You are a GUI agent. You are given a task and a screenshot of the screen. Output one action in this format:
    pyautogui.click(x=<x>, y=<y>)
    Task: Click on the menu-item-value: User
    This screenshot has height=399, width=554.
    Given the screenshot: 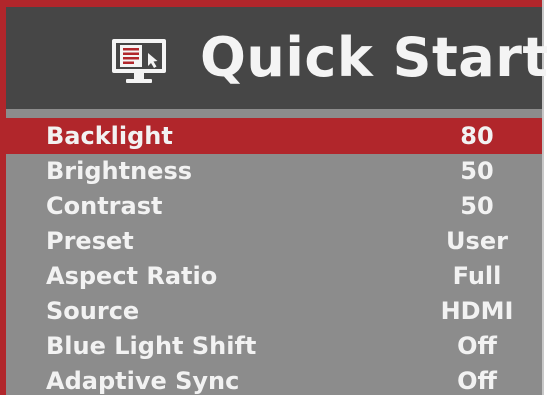 What is the action you would take?
    pyautogui.click(x=477, y=241)
    